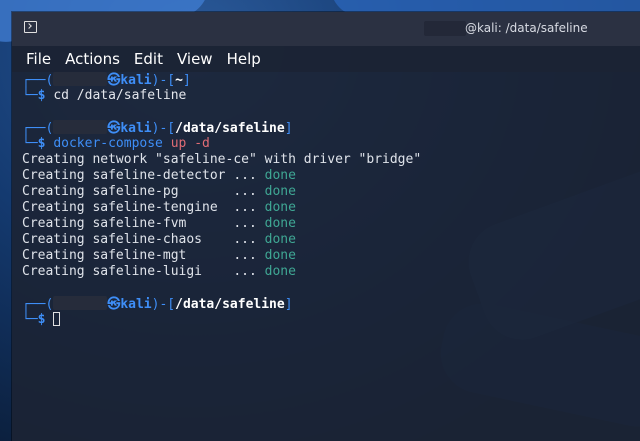 This screenshot has width=640, height=441. Describe the element at coordinates (159, 207) in the screenshot. I see `output-line: Creating safeline-tengine ... done` at that location.